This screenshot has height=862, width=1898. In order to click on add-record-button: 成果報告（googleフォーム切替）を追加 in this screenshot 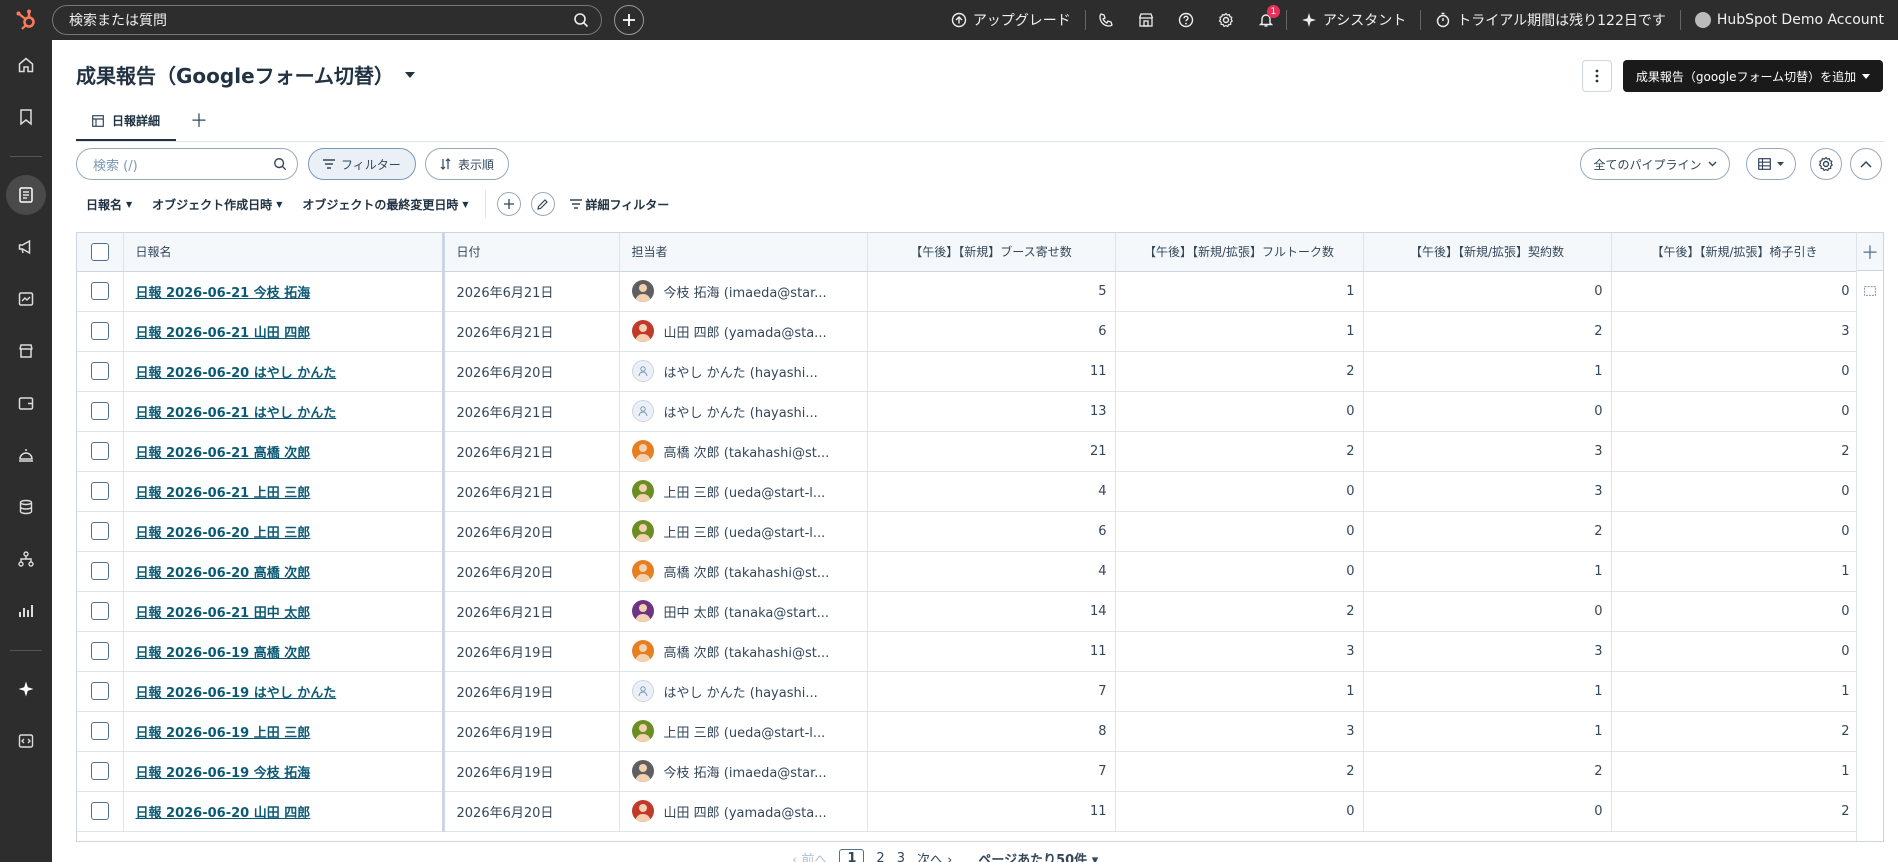, I will do `click(1753, 76)`.